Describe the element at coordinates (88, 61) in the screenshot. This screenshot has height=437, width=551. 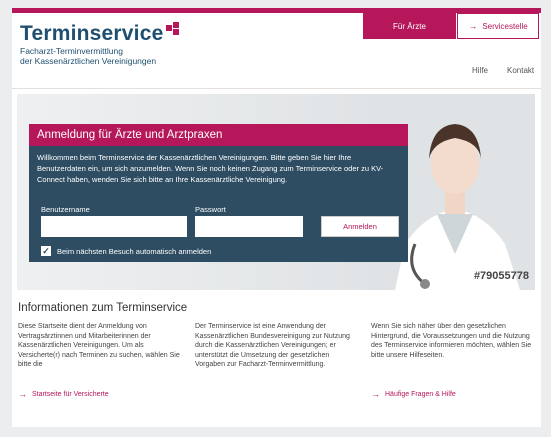
I see `logo-subtitle-2: der Kassenärztlichen Vereinigungen` at that location.